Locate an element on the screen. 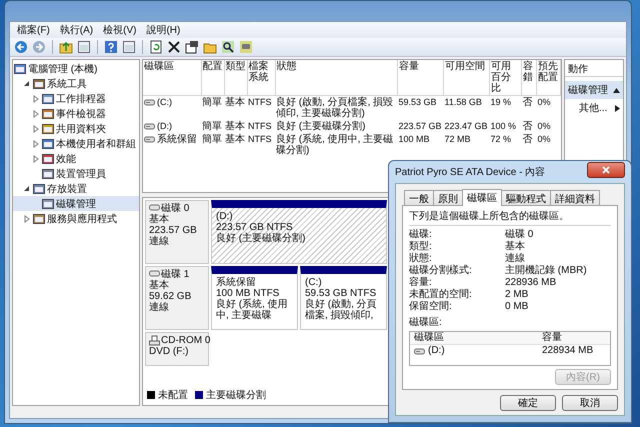  disk-name: 磁碟 1 is located at coordinates (175, 274).